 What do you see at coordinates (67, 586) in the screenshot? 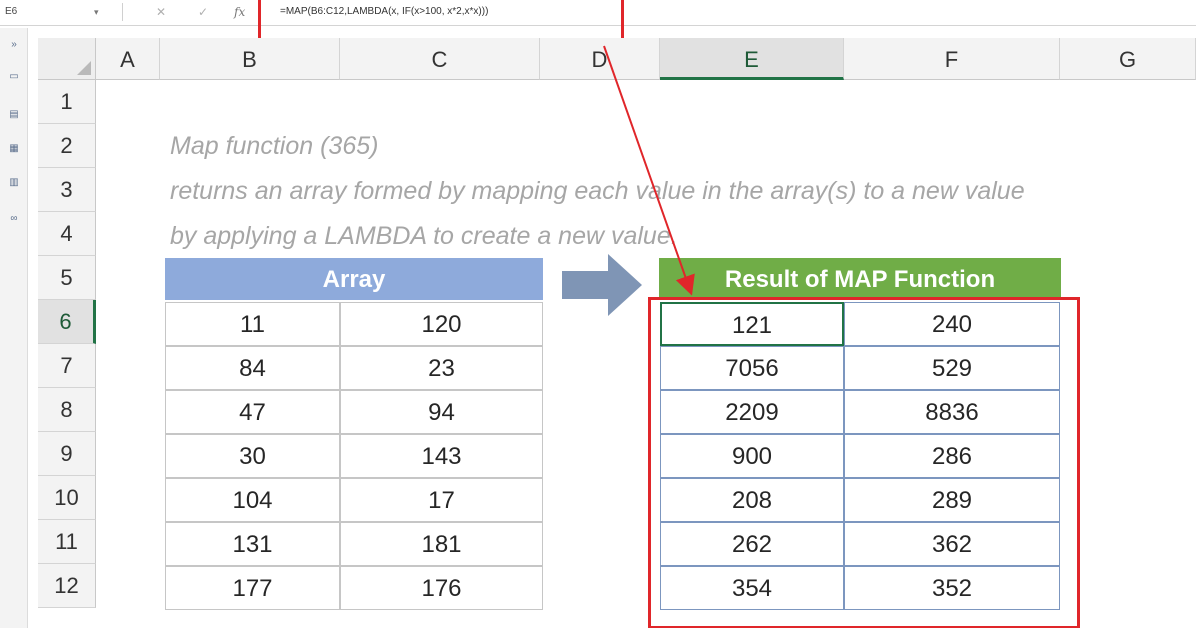
I see `row-header-12: 12` at bounding box center [67, 586].